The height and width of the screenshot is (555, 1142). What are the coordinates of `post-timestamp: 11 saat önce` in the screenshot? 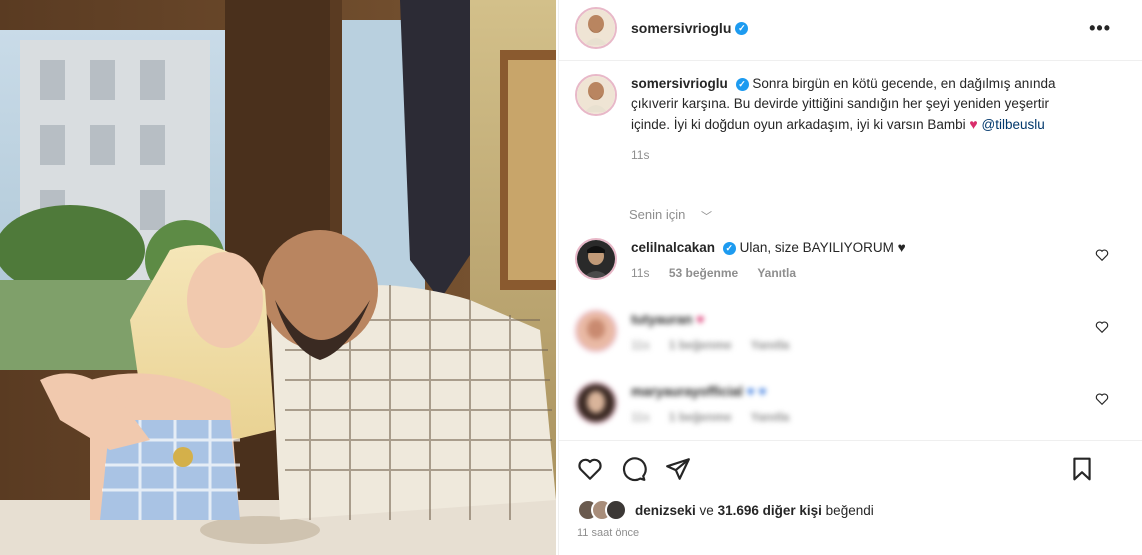 It's located at (608, 533).